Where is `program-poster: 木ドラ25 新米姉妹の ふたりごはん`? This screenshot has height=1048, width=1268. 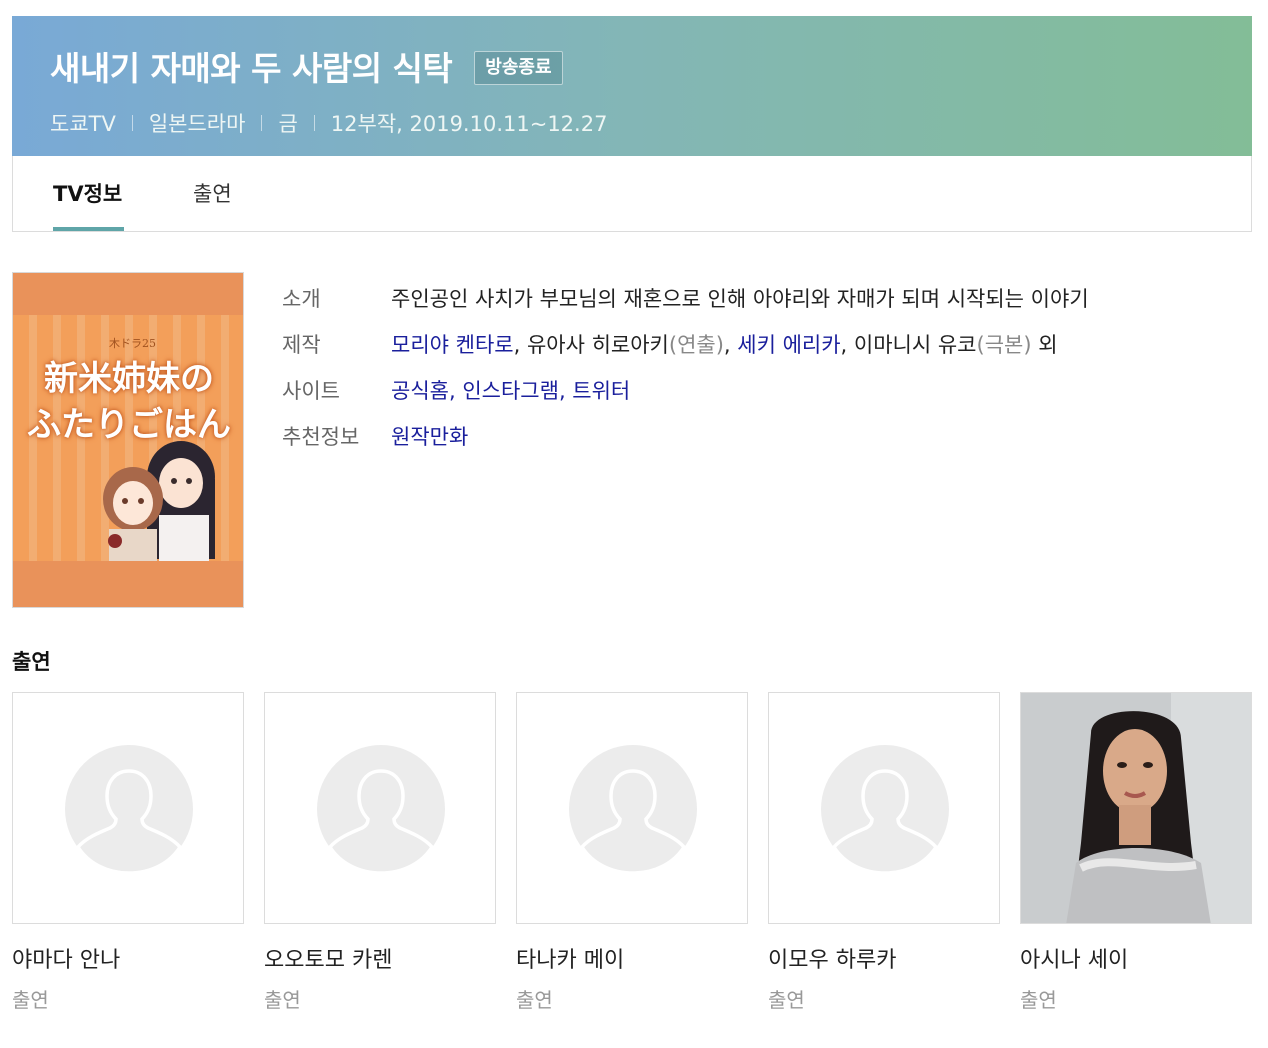
program-poster: 木ドラ25 新米姉妹の ふたりごはん is located at coordinates (128, 440).